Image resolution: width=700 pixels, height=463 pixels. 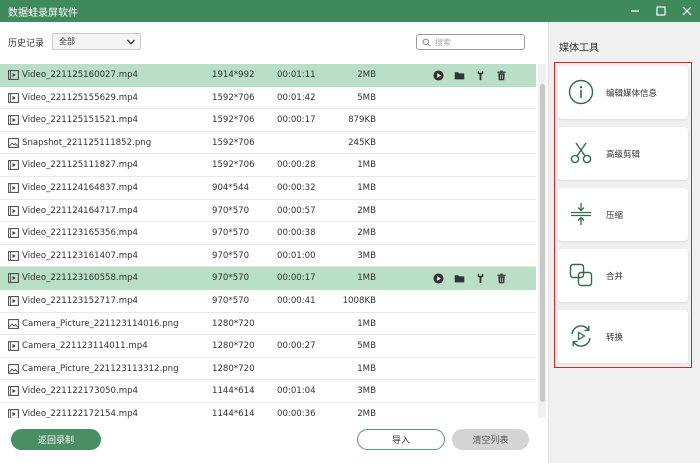 I want to click on window-controls, so click(x=661, y=11).